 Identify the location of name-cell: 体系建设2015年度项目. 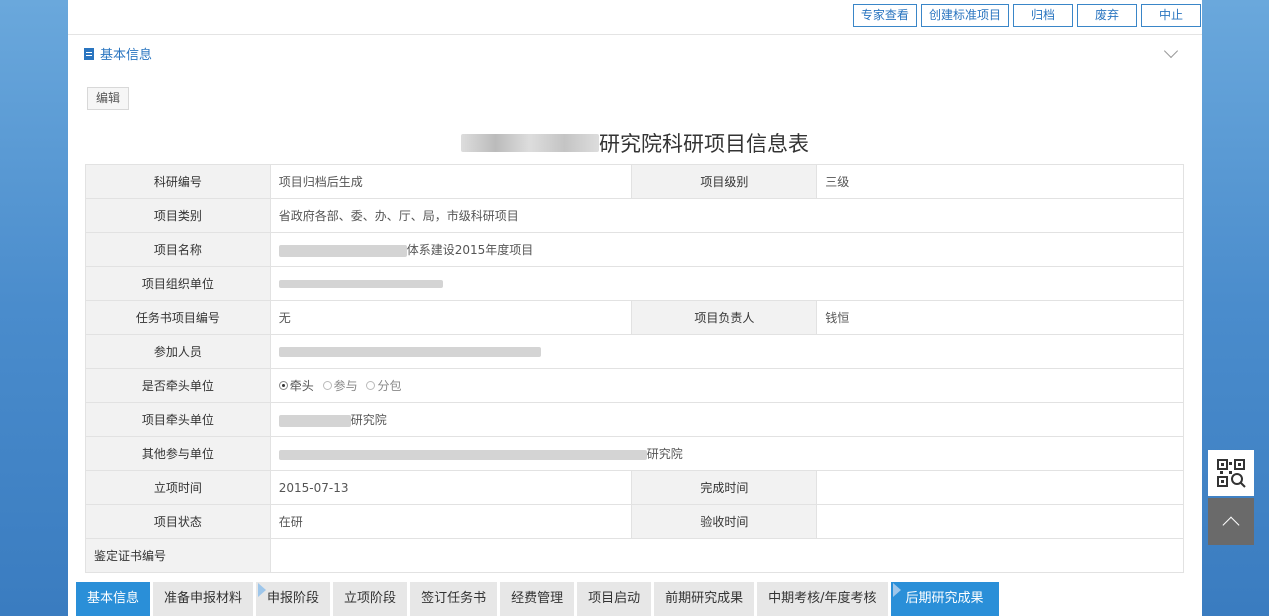
(727, 249).